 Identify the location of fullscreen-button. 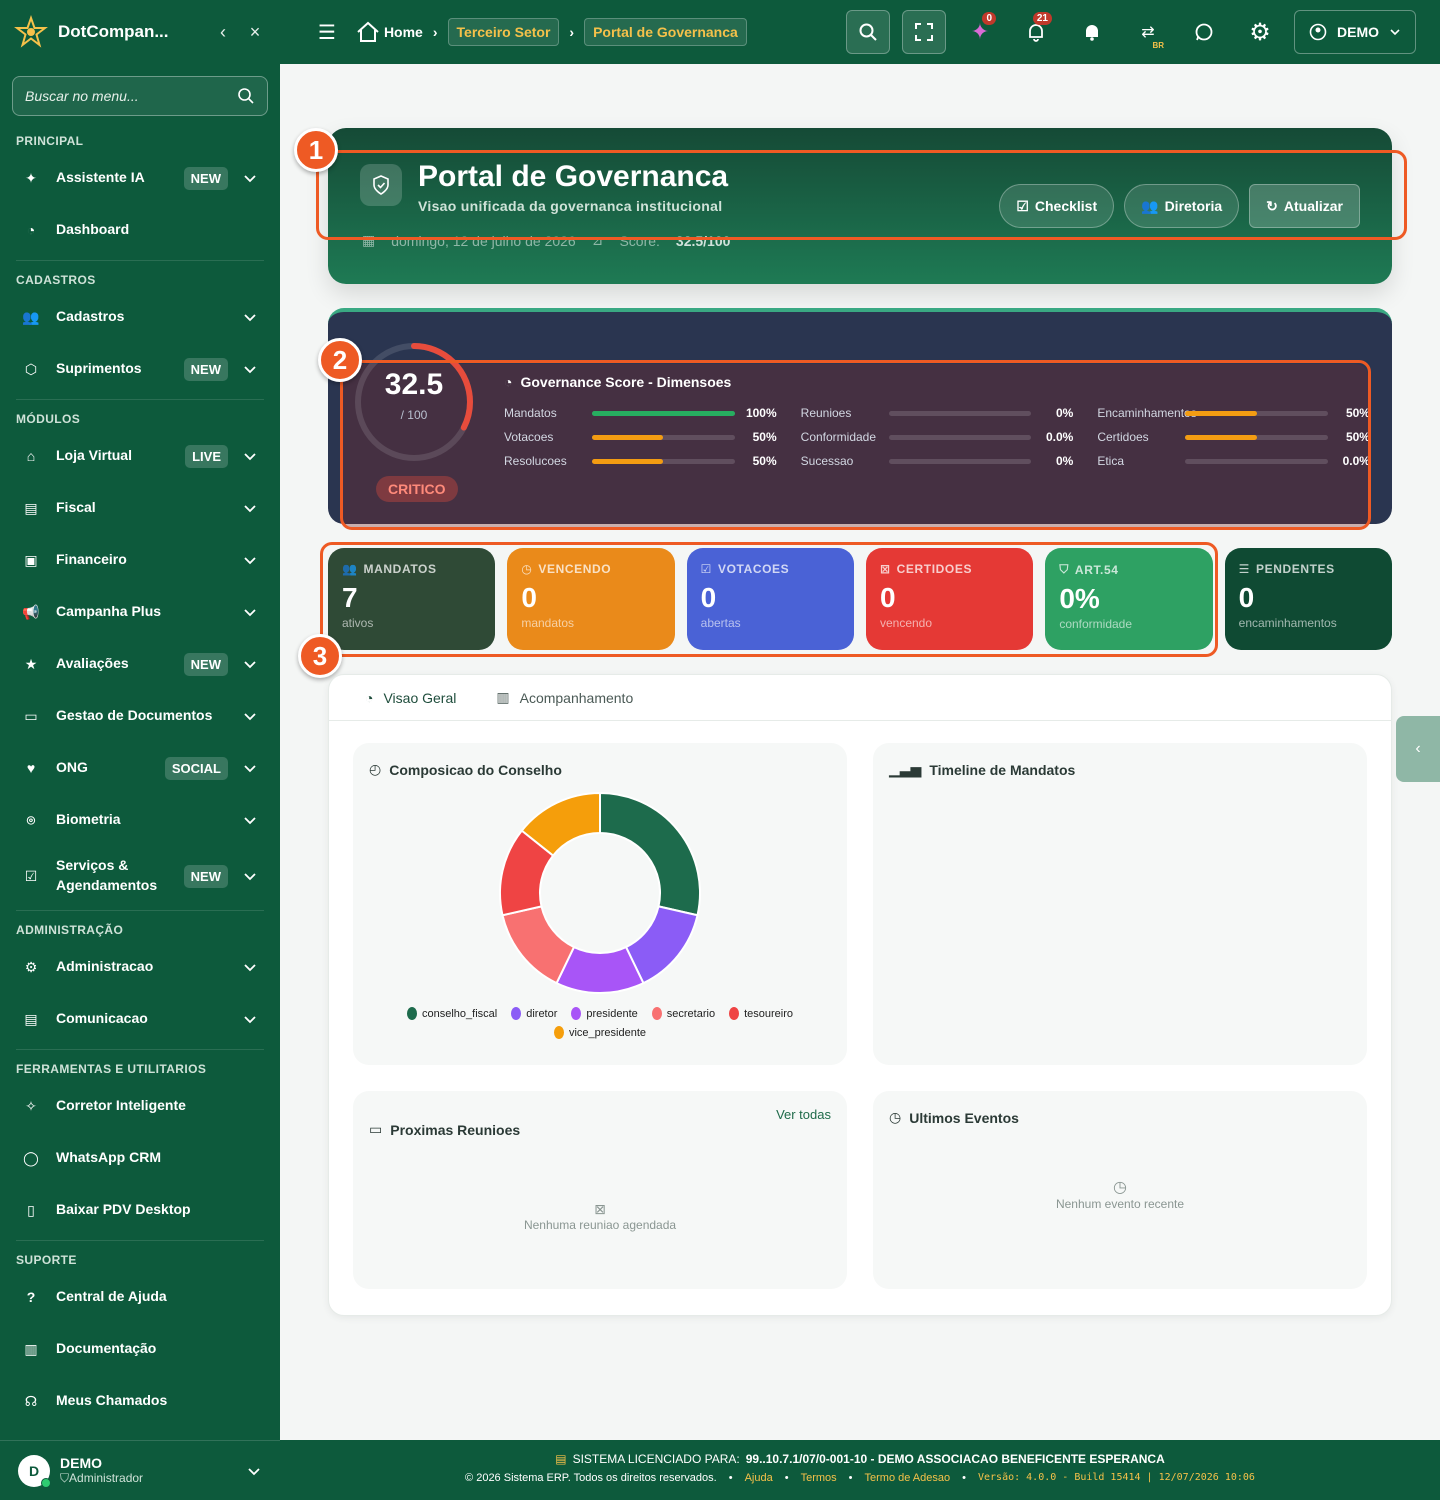
(924, 32).